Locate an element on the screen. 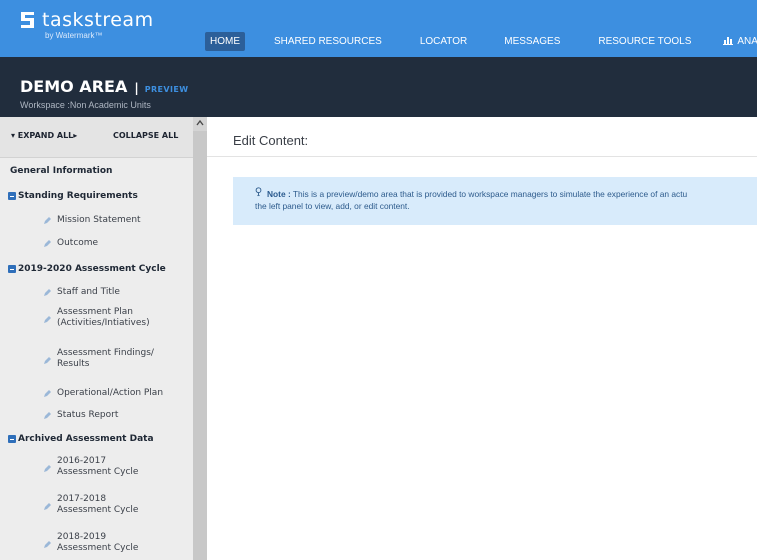 The height and width of the screenshot is (560, 757). tree-item-label: 2017-2018 Assessment Cycle is located at coordinates (98, 504).